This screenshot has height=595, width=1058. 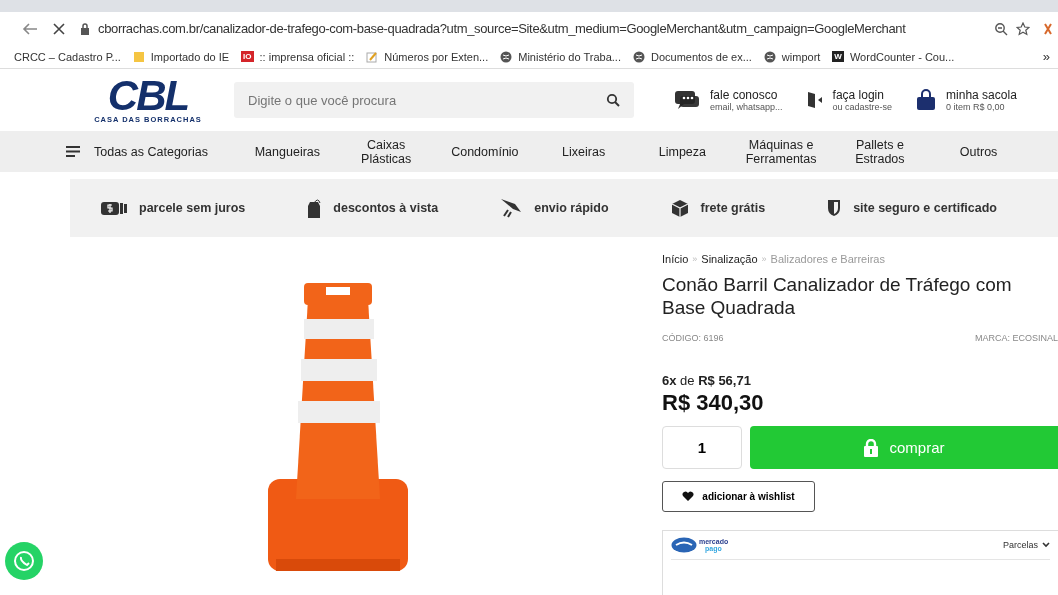 What do you see at coordinates (702, 447) in the screenshot?
I see `quantity-field: 1` at bounding box center [702, 447].